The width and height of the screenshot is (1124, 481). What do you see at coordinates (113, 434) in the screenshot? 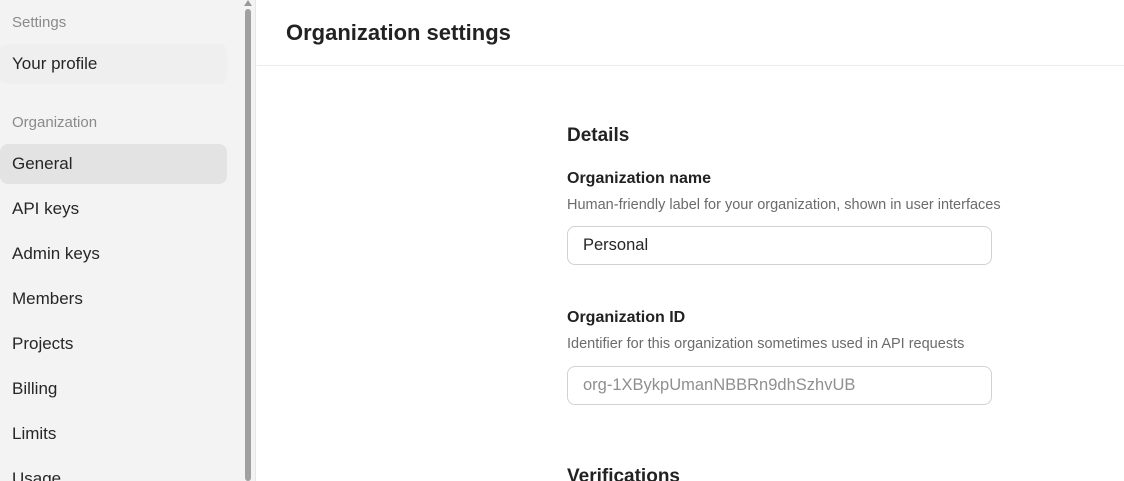
I see `sidebar-item-limits: Limits` at bounding box center [113, 434].